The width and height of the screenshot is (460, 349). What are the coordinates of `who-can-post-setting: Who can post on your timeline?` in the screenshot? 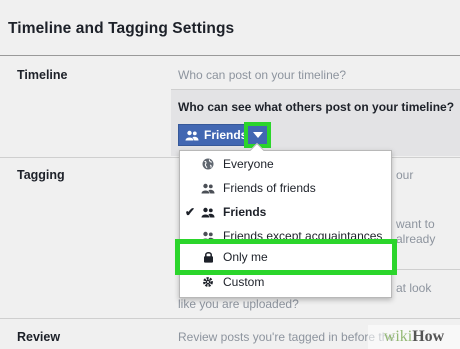 It's located at (262, 75).